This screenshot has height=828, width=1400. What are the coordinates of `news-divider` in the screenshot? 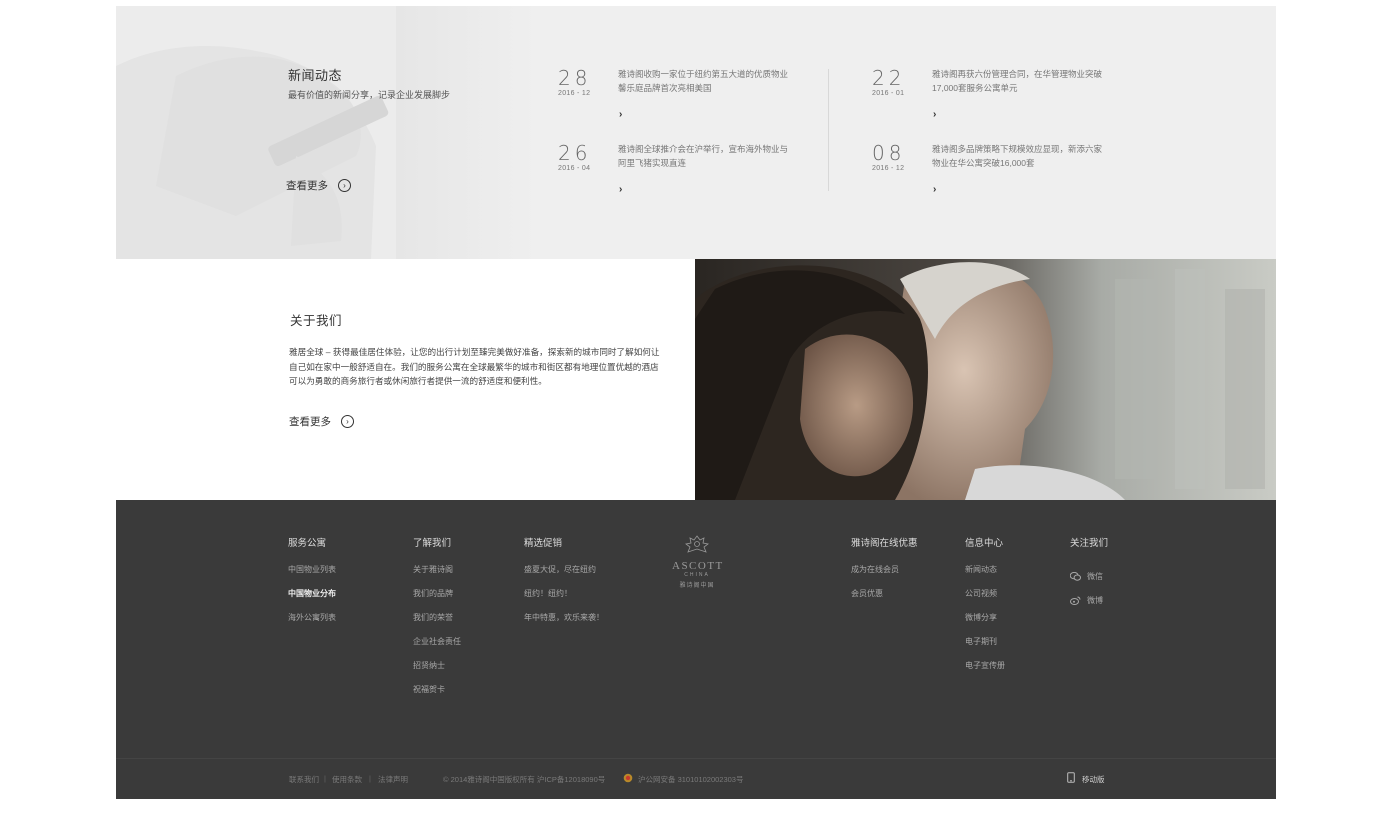 It's located at (828, 130).